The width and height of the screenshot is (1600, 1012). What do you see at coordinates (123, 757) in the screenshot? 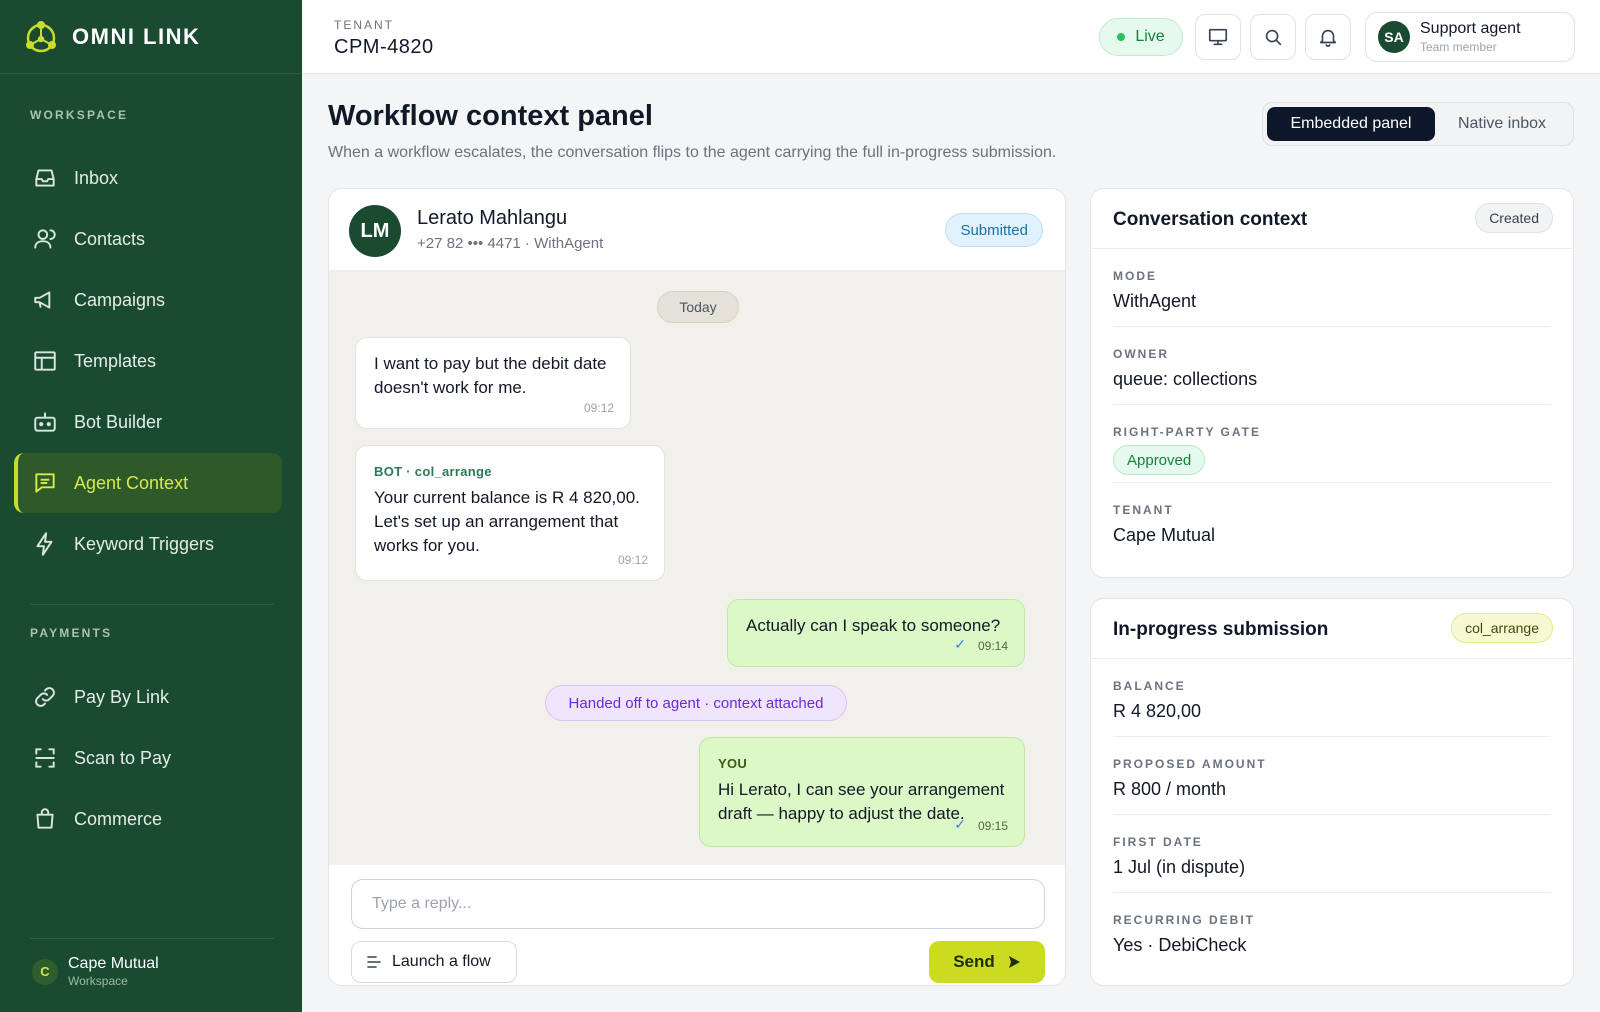
I see `sidebar-item-label: Scan to Pay` at bounding box center [123, 757].